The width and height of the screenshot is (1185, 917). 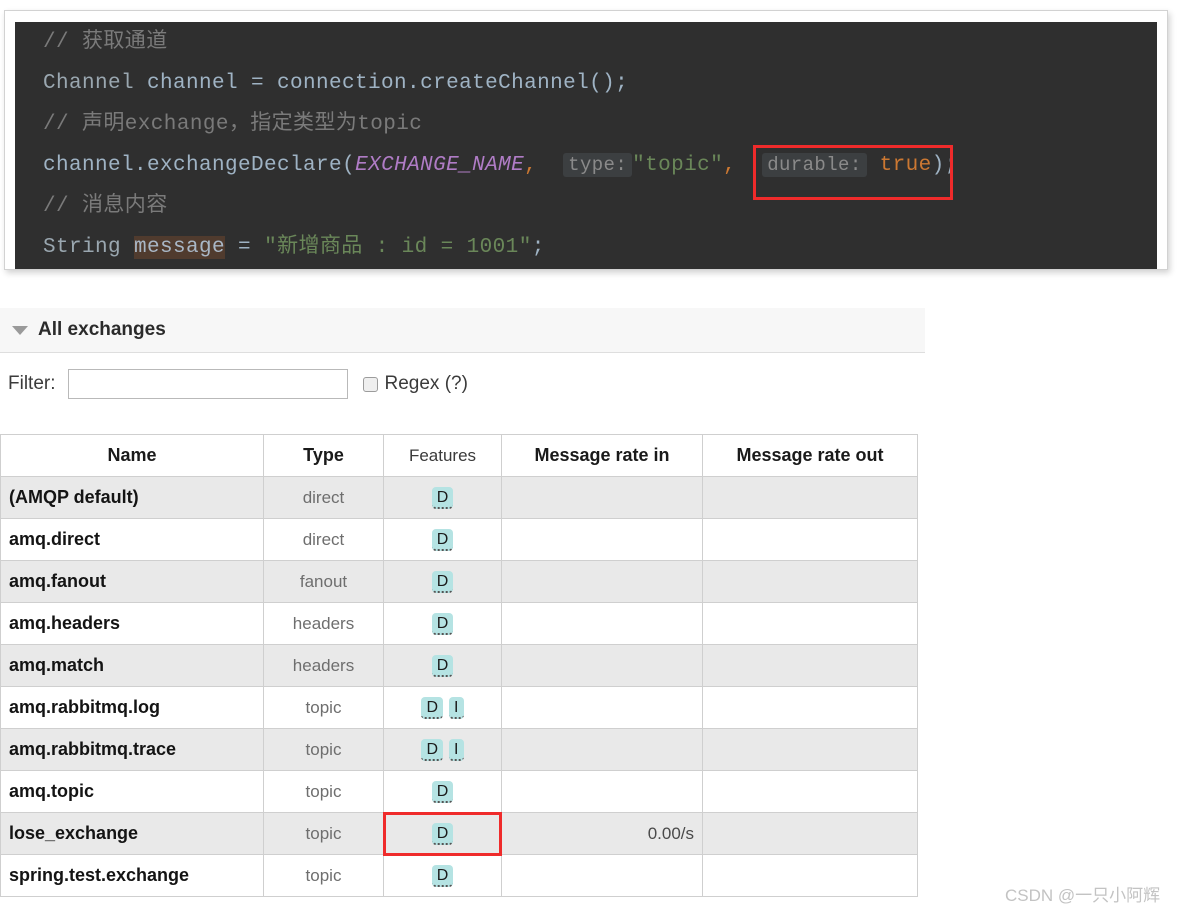 What do you see at coordinates (598, 165) in the screenshot?
I see `code-token: type:` at bounding box center [598, 165].